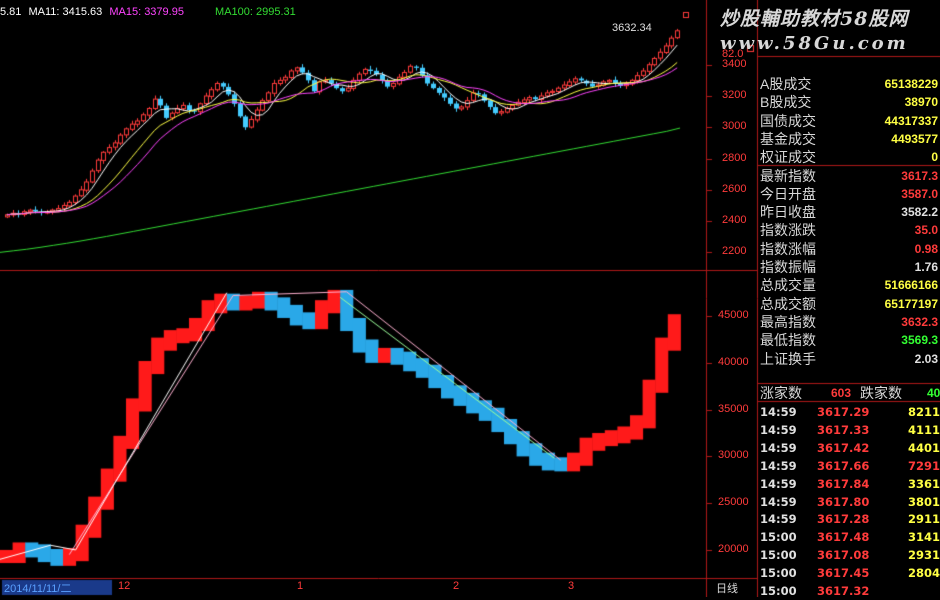 The height and width of the screenshot is (600, 940). Describe the element at coordinates (733, 455) in the screenshot. I see `lower-y-tick: 30000` at that location.